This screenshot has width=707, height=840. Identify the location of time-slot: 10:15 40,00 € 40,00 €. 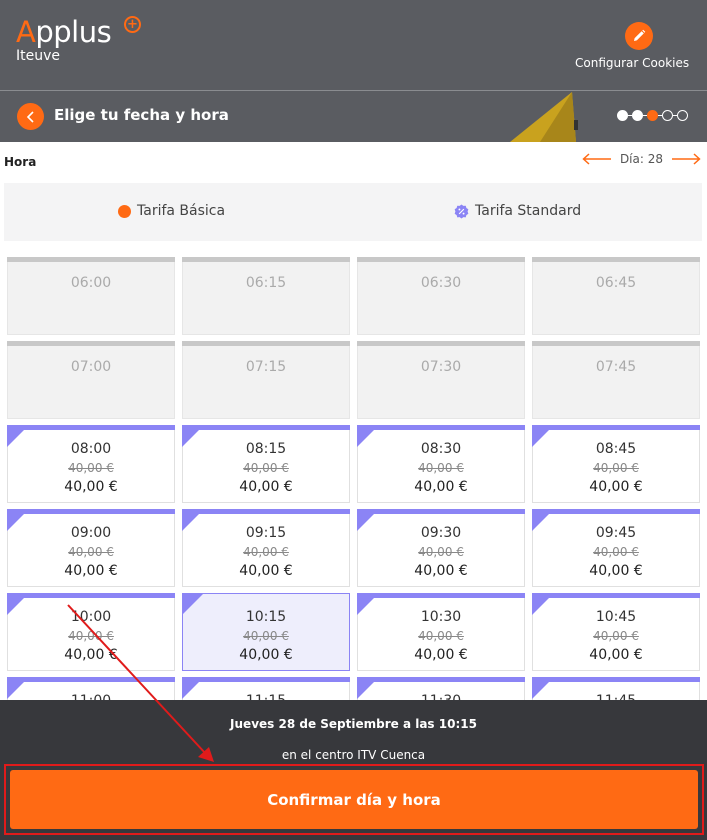
(266, 632).